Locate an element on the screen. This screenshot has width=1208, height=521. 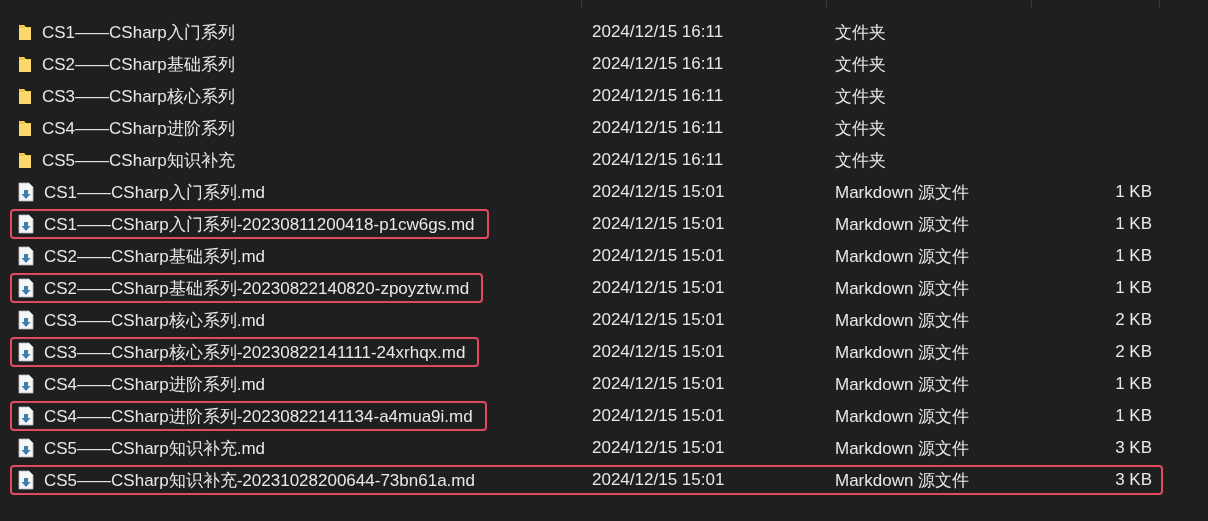
file-name: CS4——CSharp进阶系列 is located at coordinates (129, 128).